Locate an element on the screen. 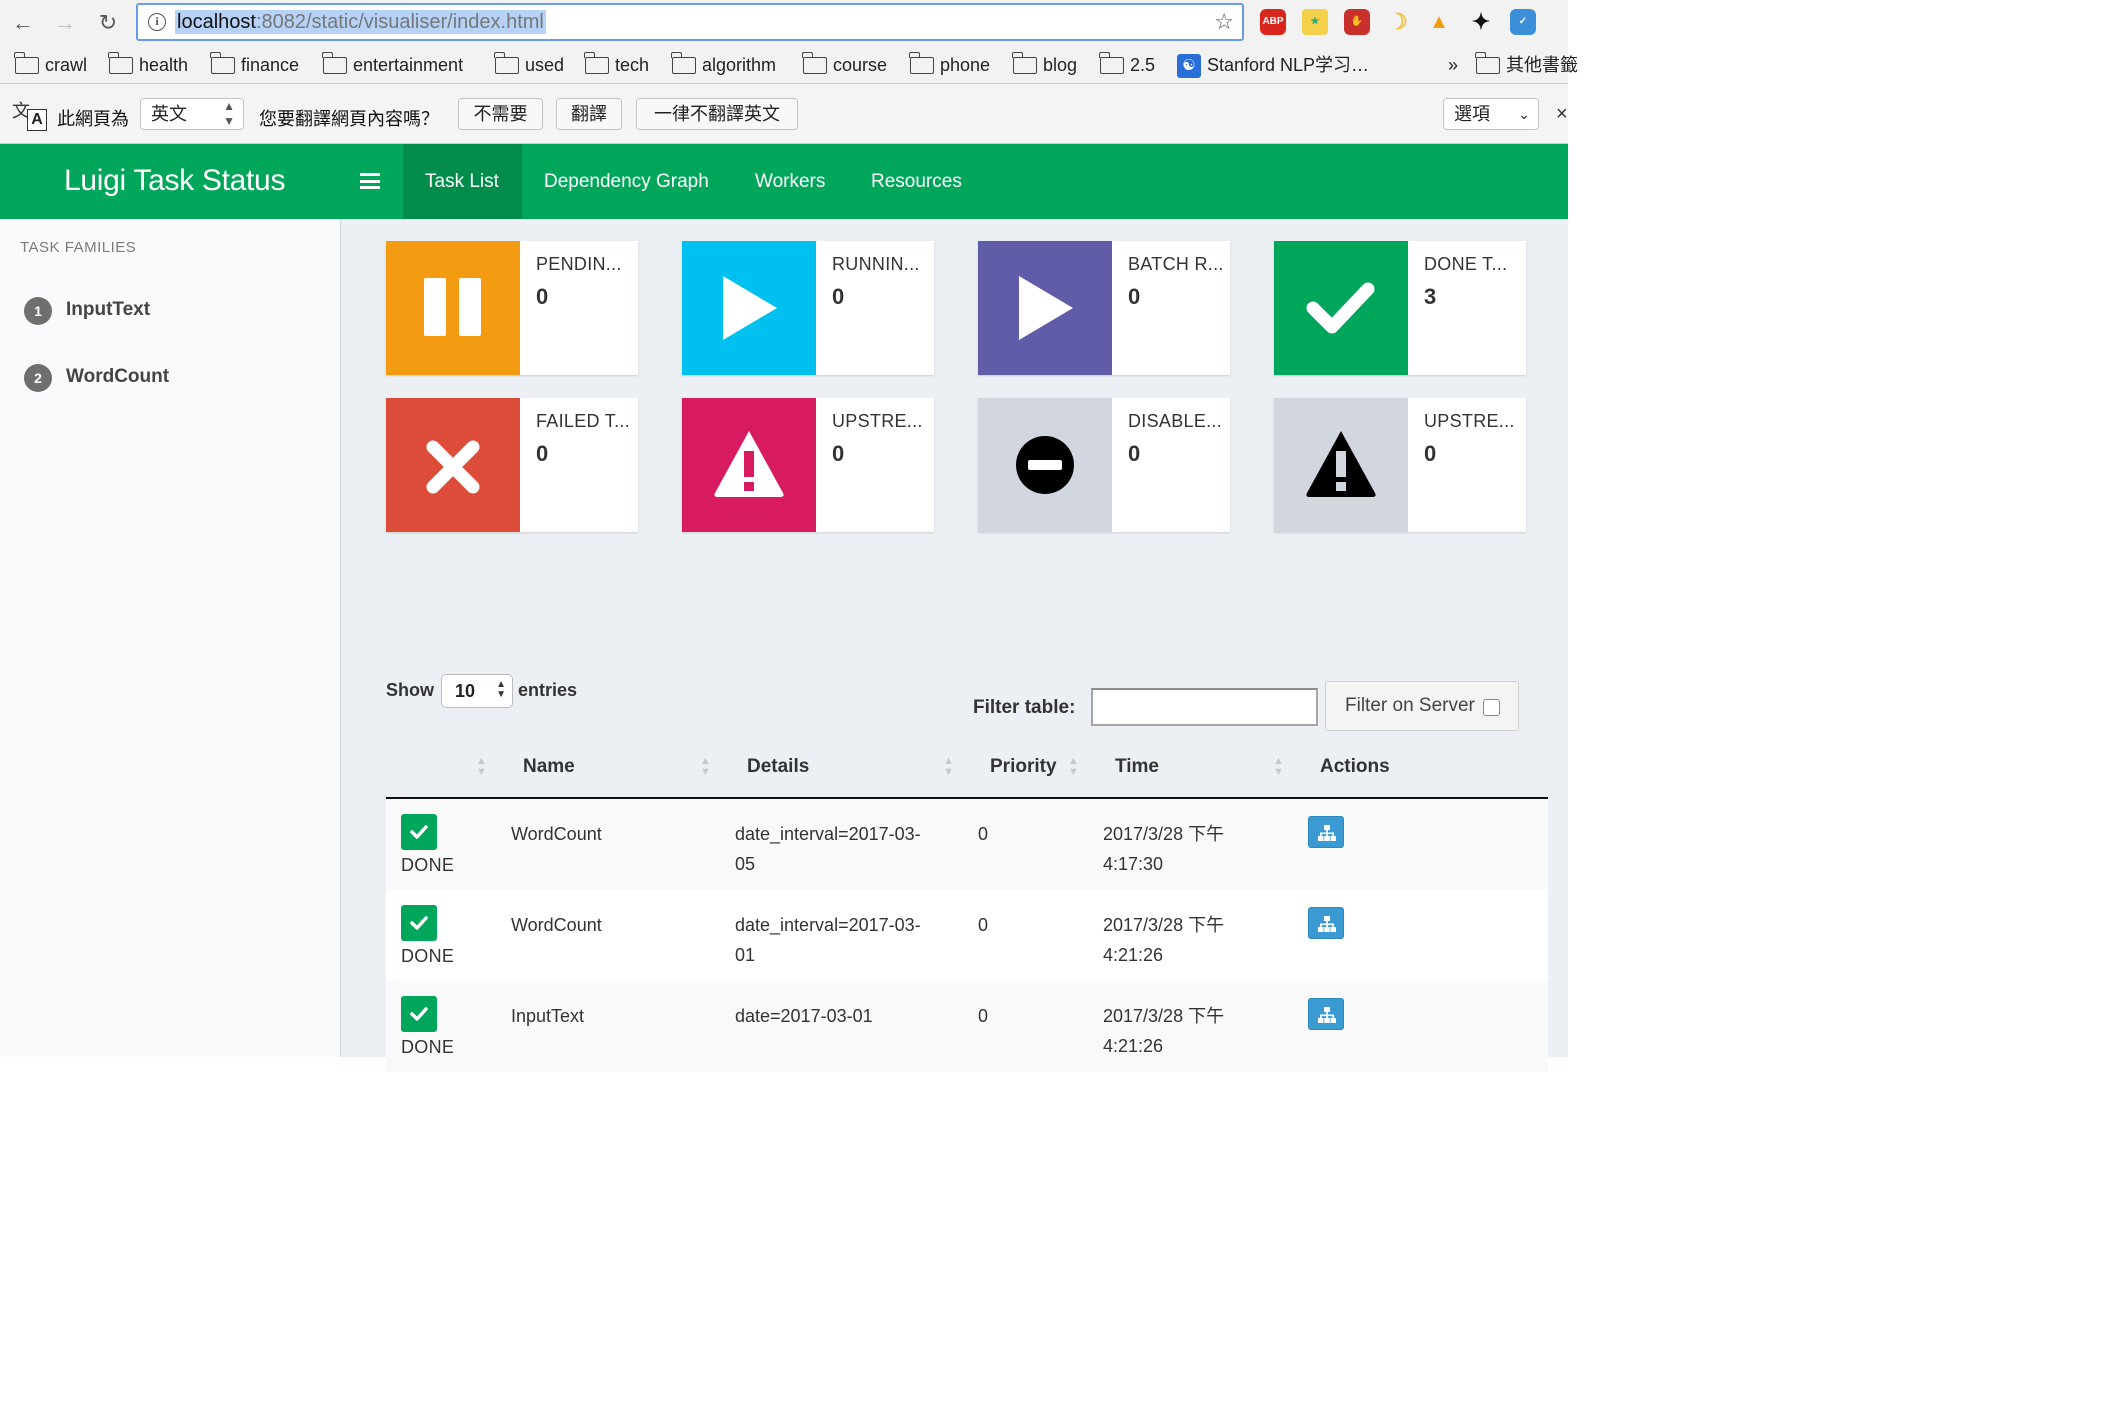 The image size is (2104, 1418). minus-circle-icon is located at coordinates (1045, 465).